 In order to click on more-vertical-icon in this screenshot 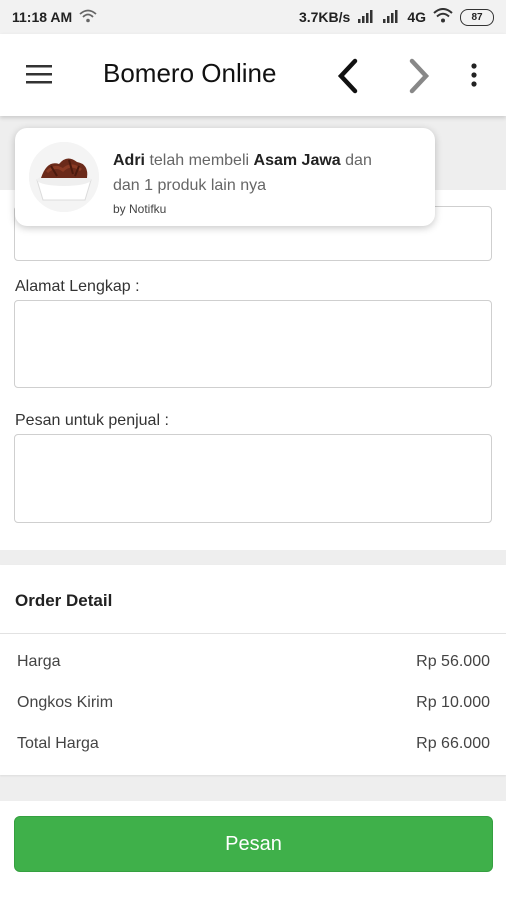, I will do `click(474, 76)`.